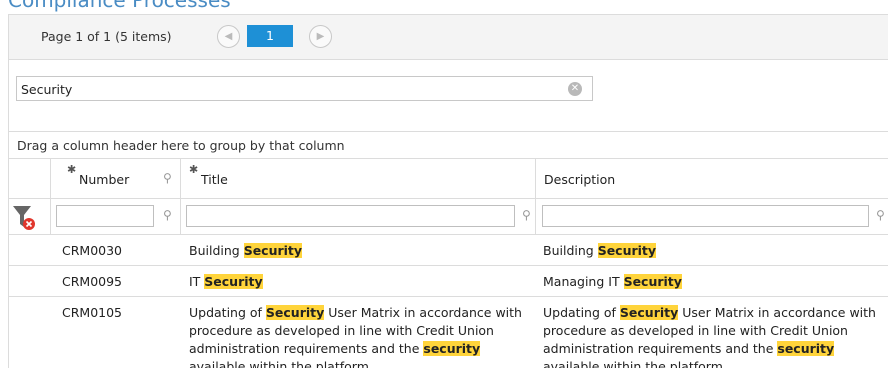 Image resolution: width=888 pixels, height=368 pixels. Describe the element at coordinates (581, 312) in the screenshot. I see `description-text: Updating of` at that location.